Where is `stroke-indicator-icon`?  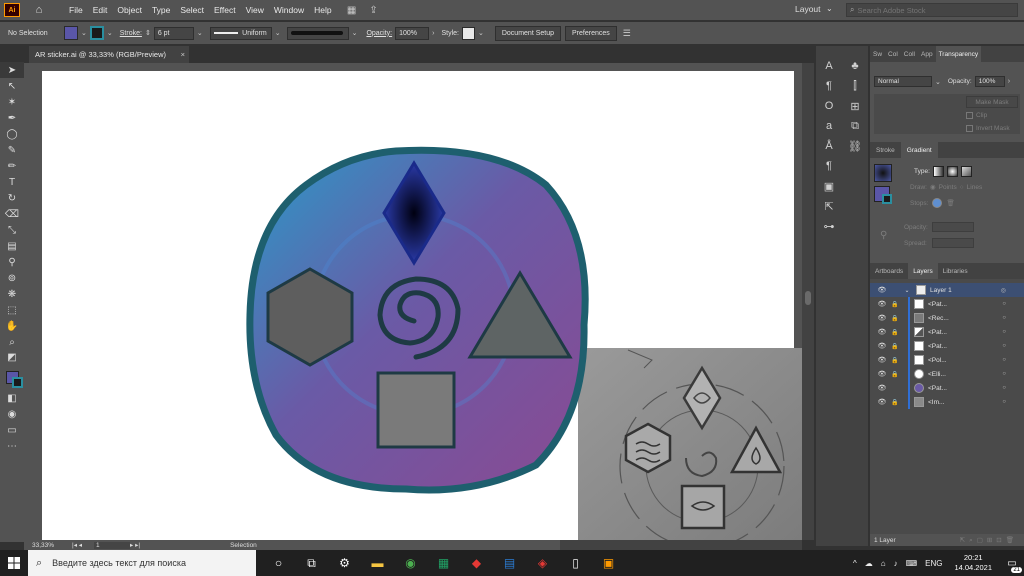 stroke-indicator-icon is located at coordinates (17, 382).